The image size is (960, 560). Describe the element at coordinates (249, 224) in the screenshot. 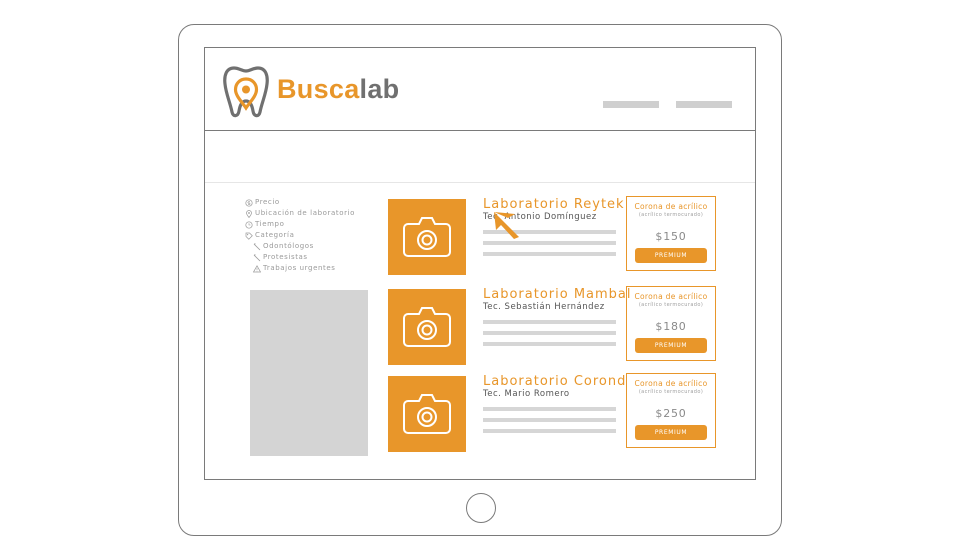

I see `clock-icon` at that location.